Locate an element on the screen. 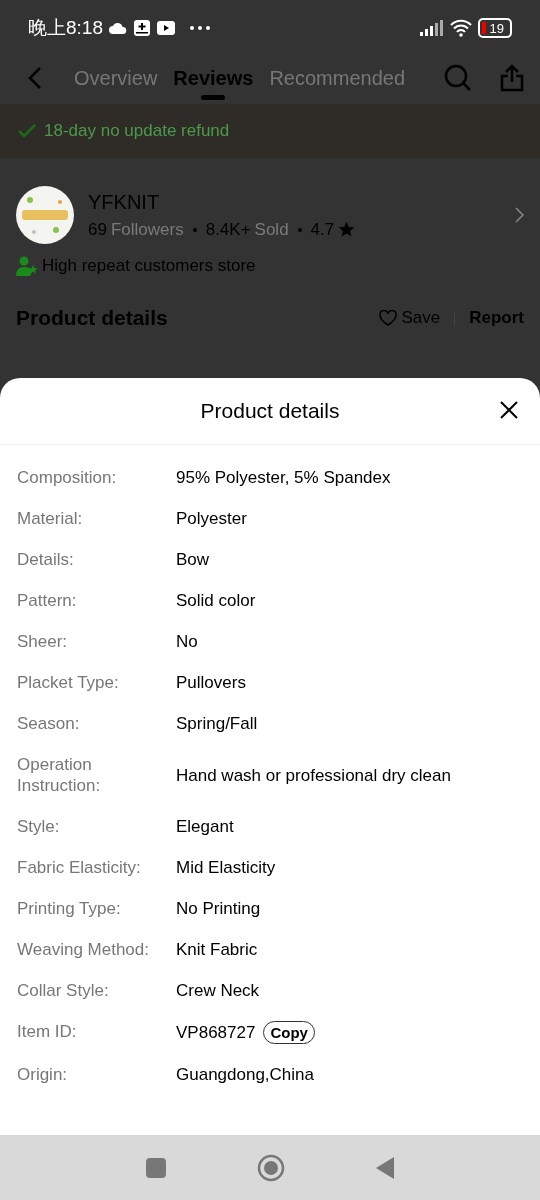  detail-label: Pattern: is located at coordinates (47, 600).